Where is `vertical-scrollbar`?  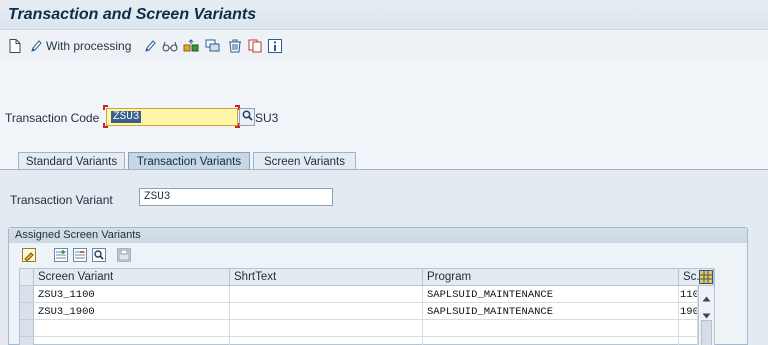
vertical-scrollbar is located at coordinates (706, 315).